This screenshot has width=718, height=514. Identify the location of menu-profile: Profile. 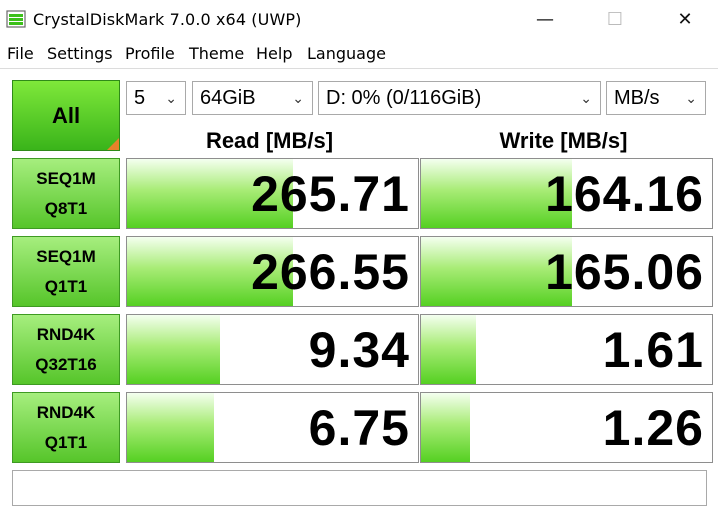
(150, 53).